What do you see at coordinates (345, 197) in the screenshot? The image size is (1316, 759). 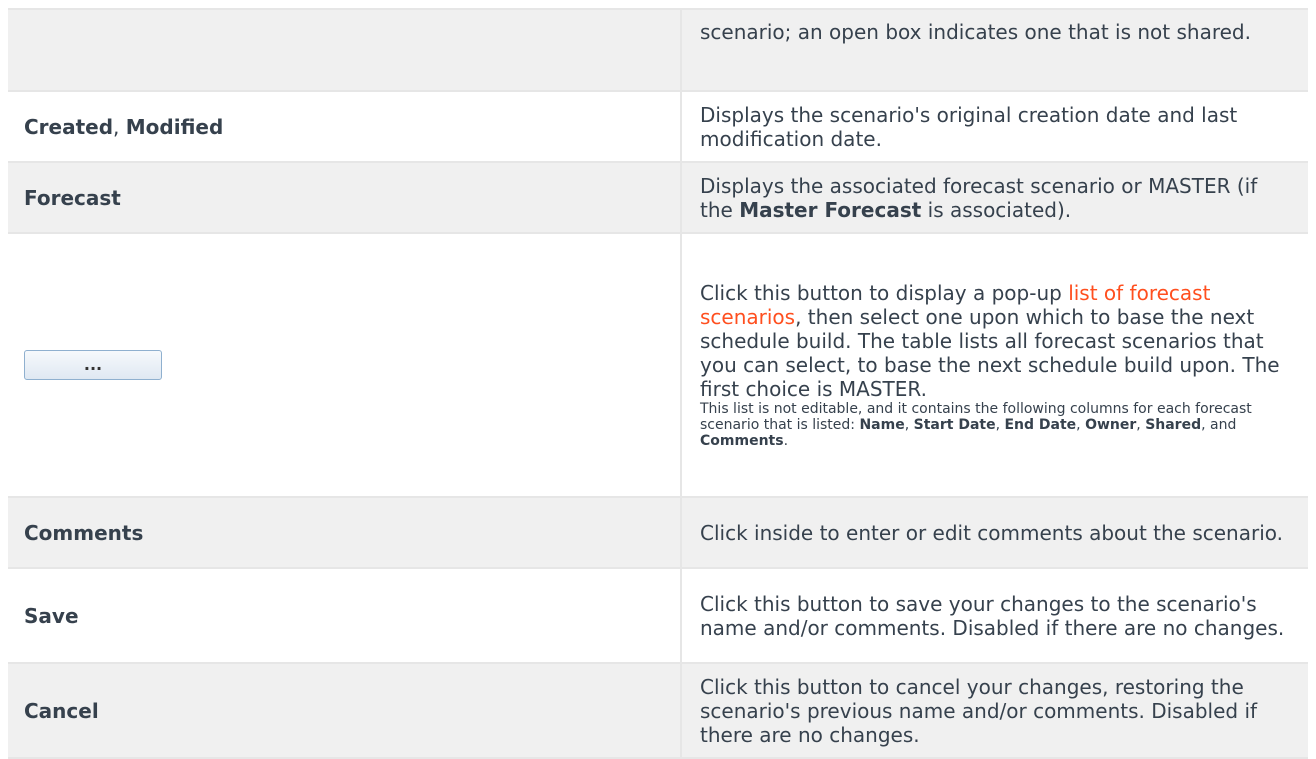 I see `field-cell: Forecast` at bounding box center [345, 197].